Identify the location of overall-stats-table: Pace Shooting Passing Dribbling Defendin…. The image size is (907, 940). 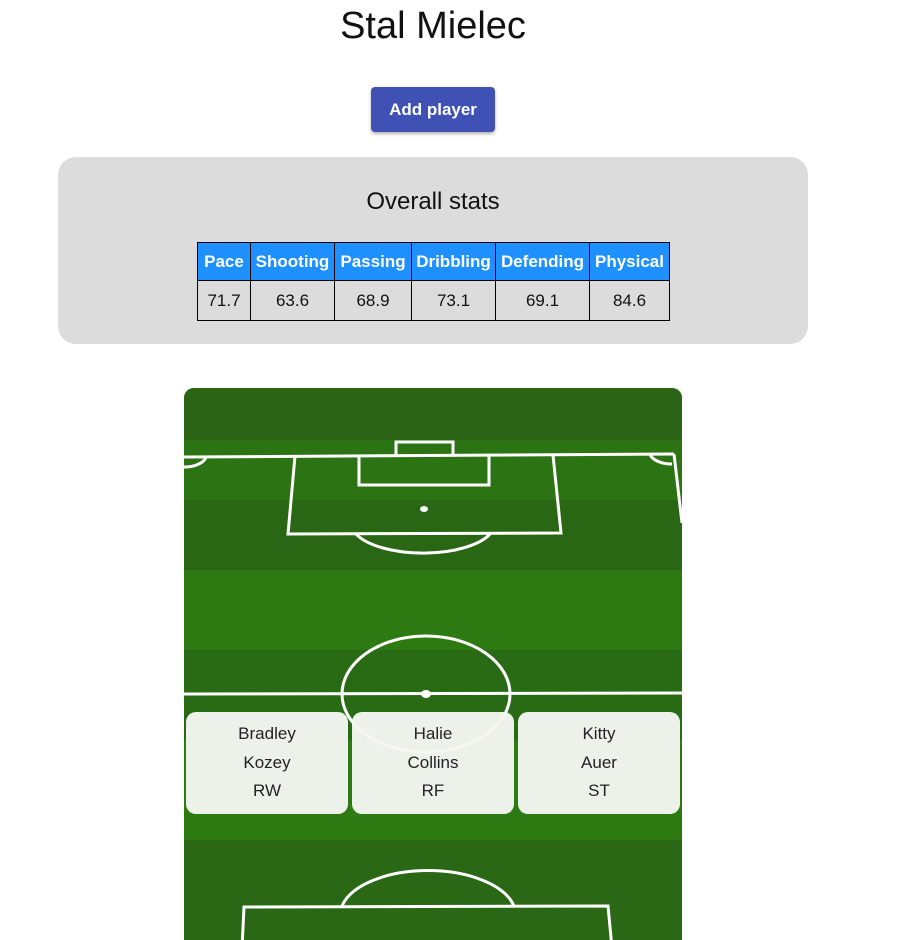
(433, 281).